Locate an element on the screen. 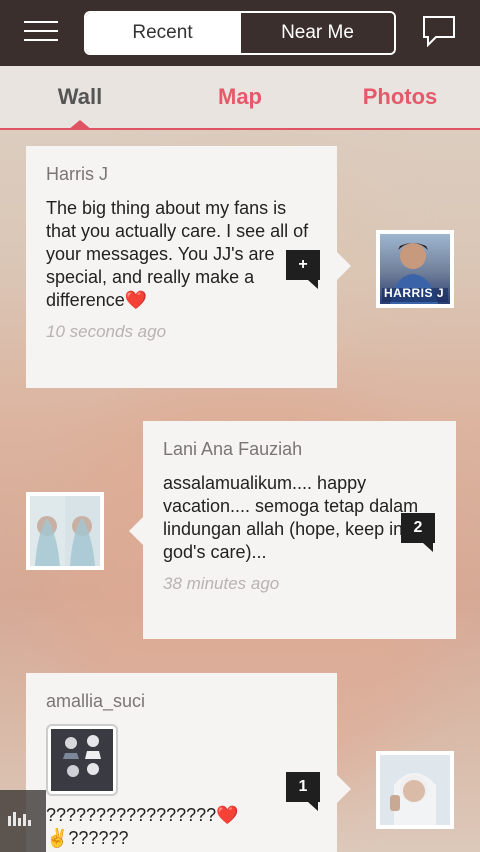 Image resolution: width=480 pixels, height=852 pixels. post-text: ?????????????????❤️ ✌️?????? is located at coordinates (142, 826).